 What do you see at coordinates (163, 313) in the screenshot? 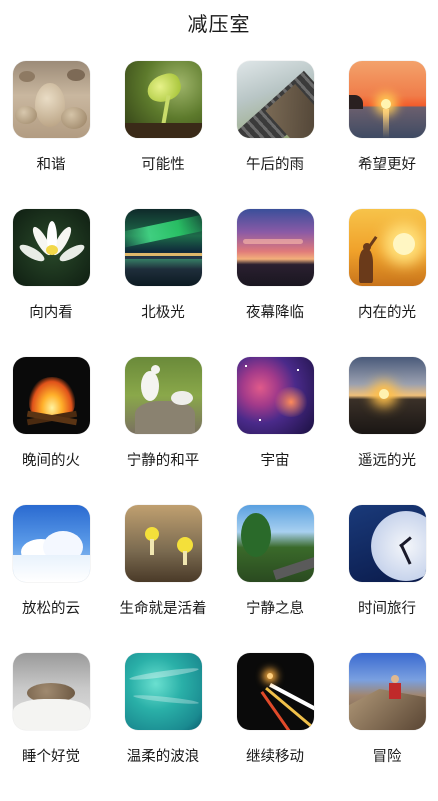
I see `scene-label: 北极光` at bounding box center [163, 313].